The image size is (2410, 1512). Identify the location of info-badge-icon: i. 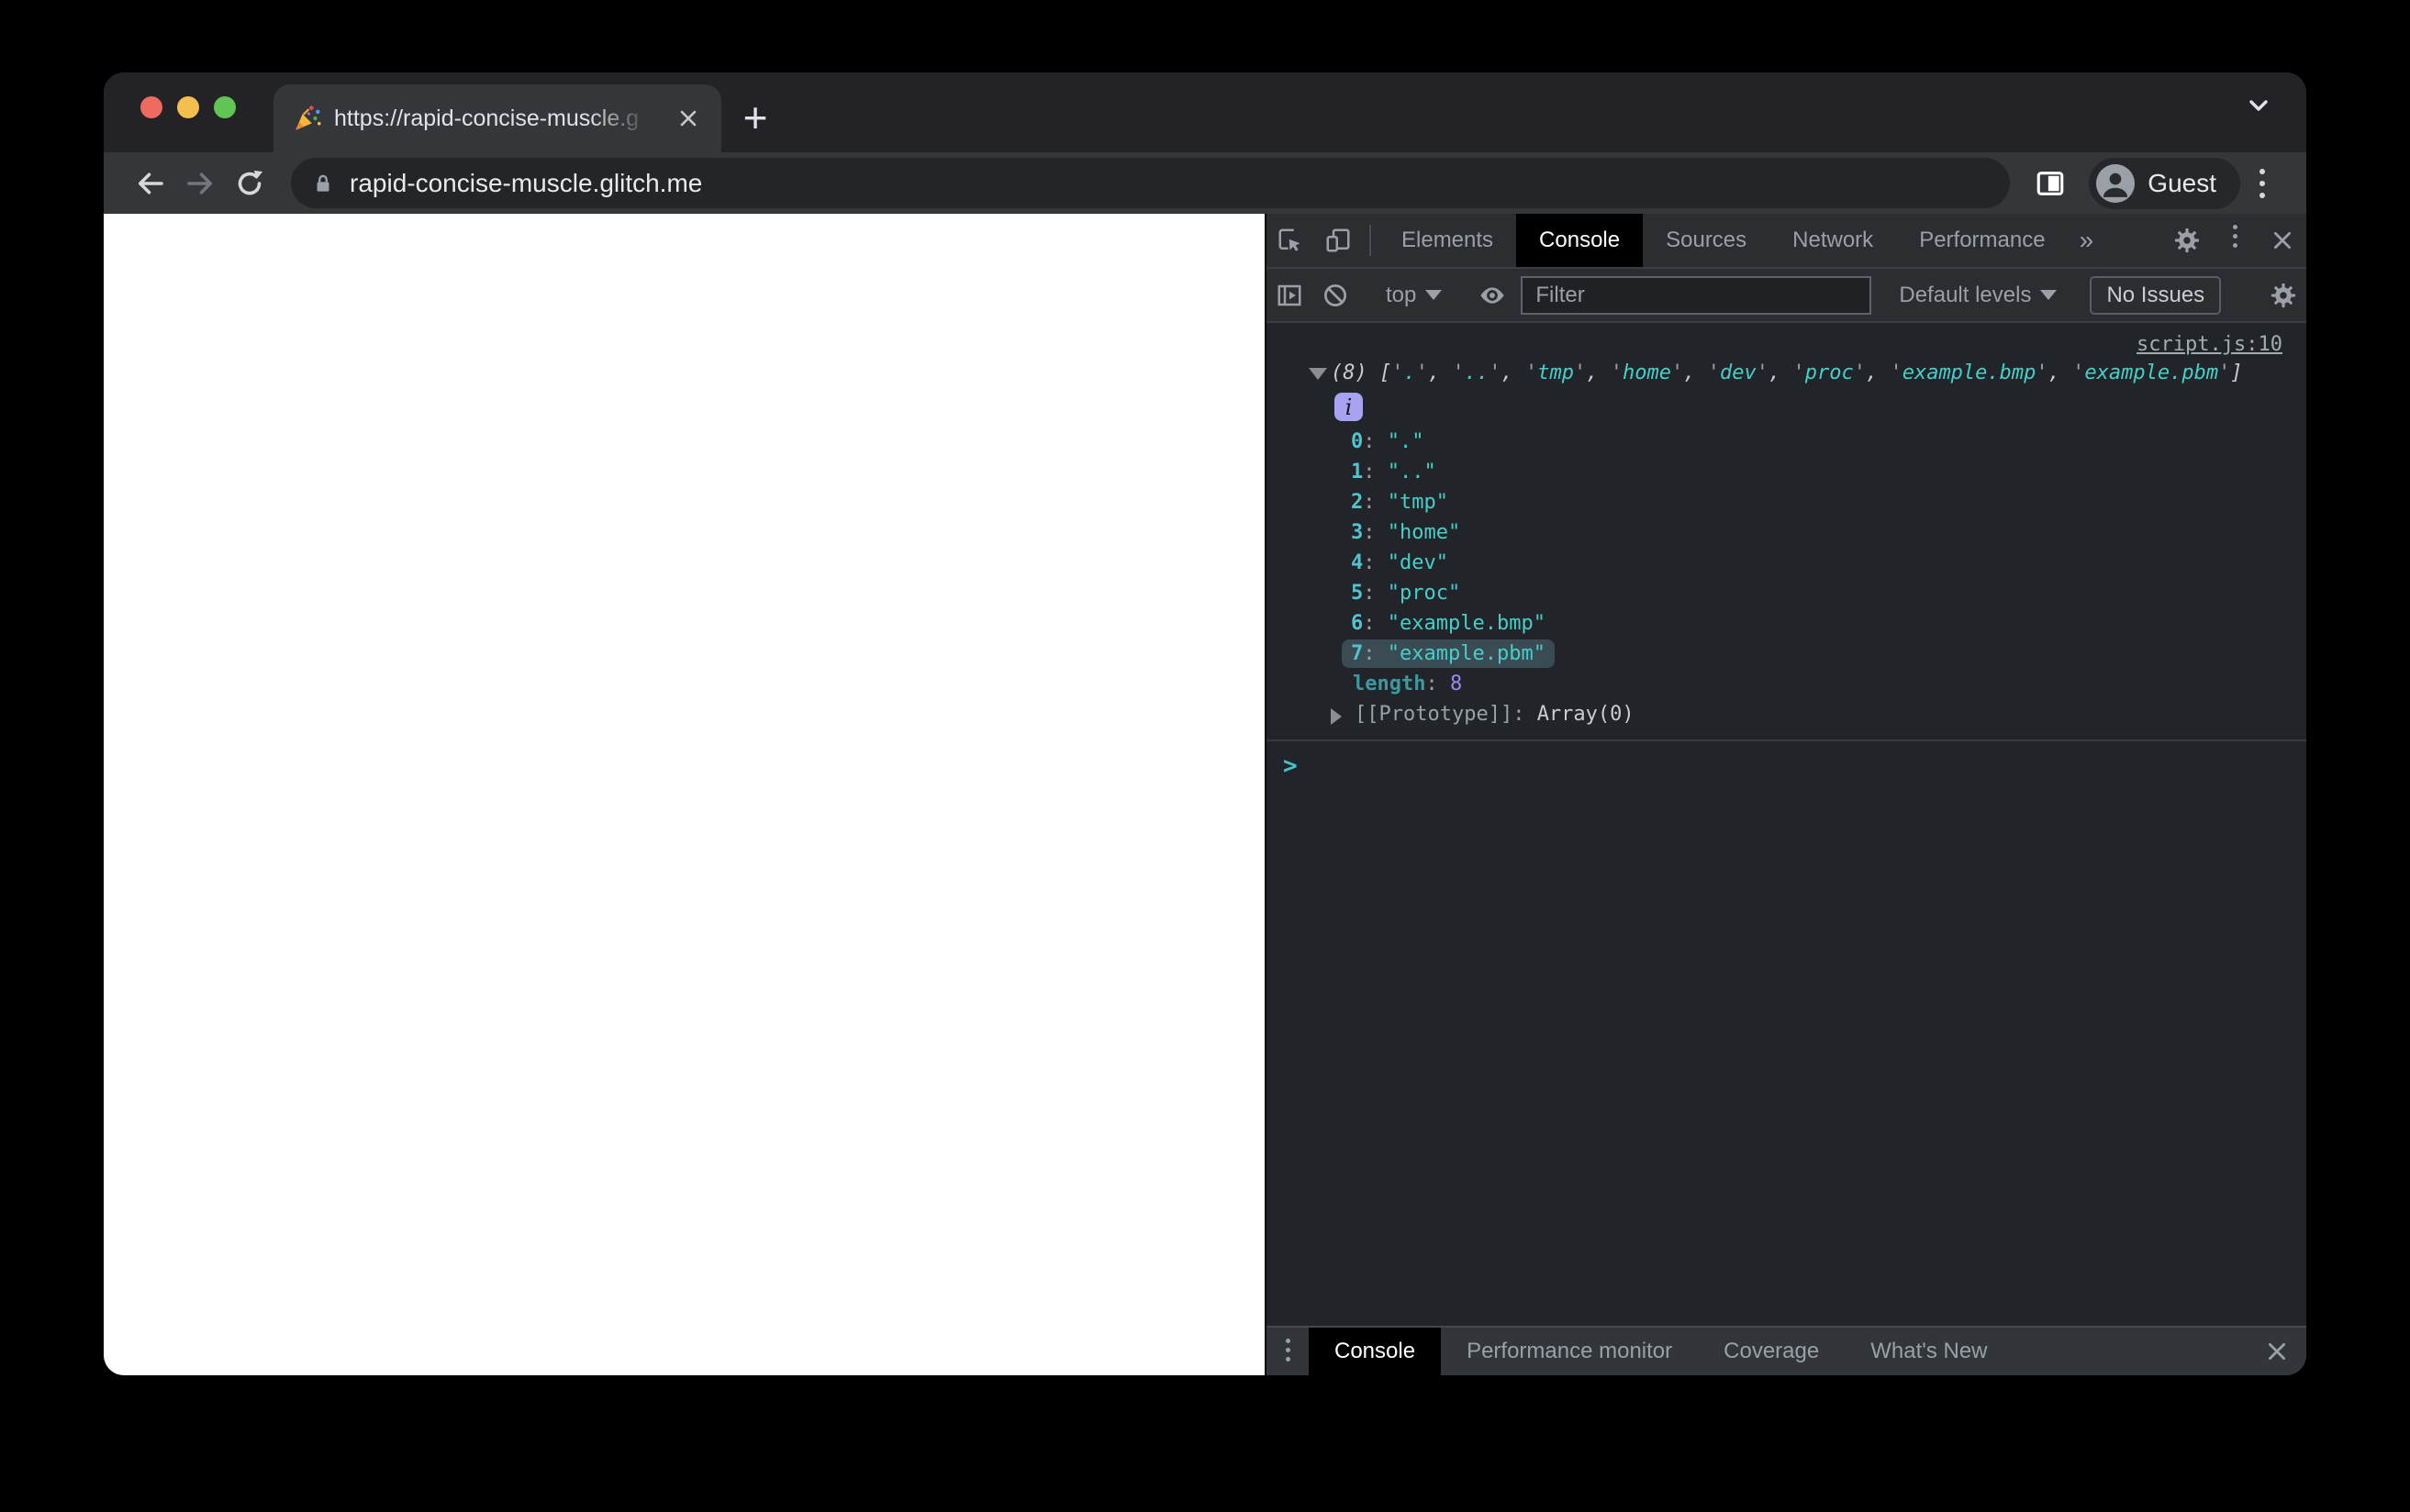
(1348, 407).